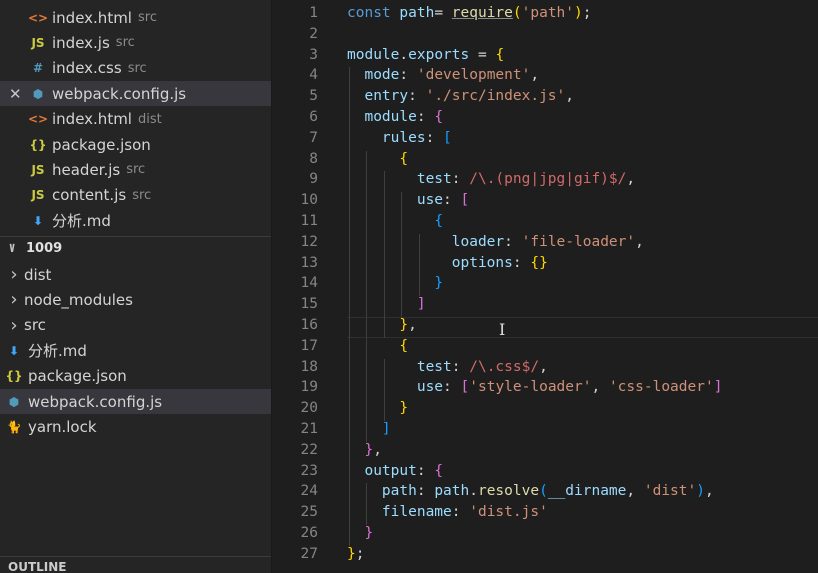  Describe the element at coordinates (135, 401) in the screenshot. I see `tree-item: ⬢ webpack.config.js` at that location.